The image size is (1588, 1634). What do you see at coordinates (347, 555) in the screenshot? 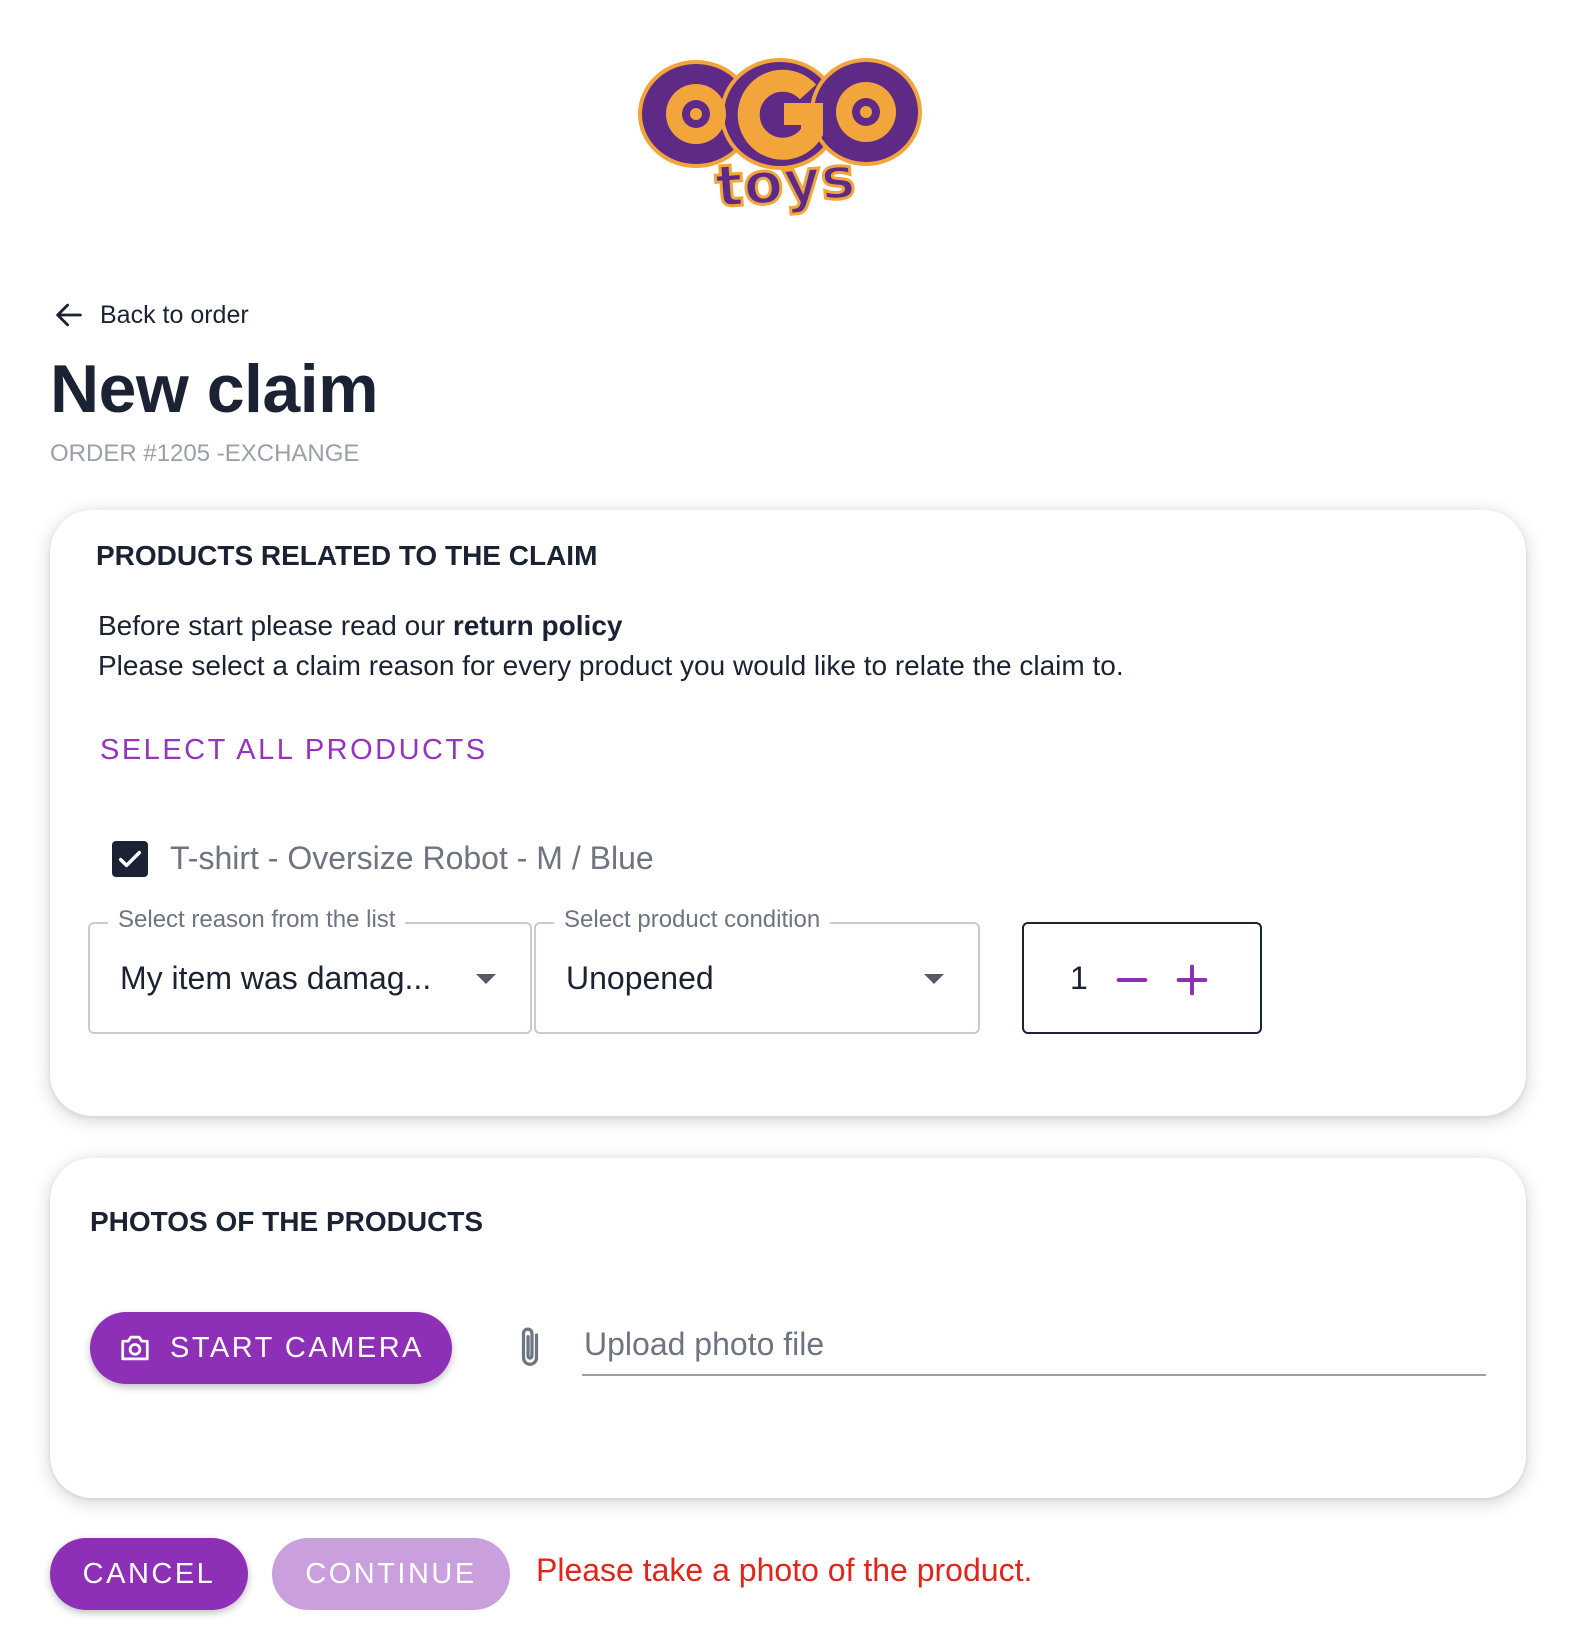
I see `products-section-title: PRODUCTS RELATED TO THE CLAIM` at bounding box center [347, 555].